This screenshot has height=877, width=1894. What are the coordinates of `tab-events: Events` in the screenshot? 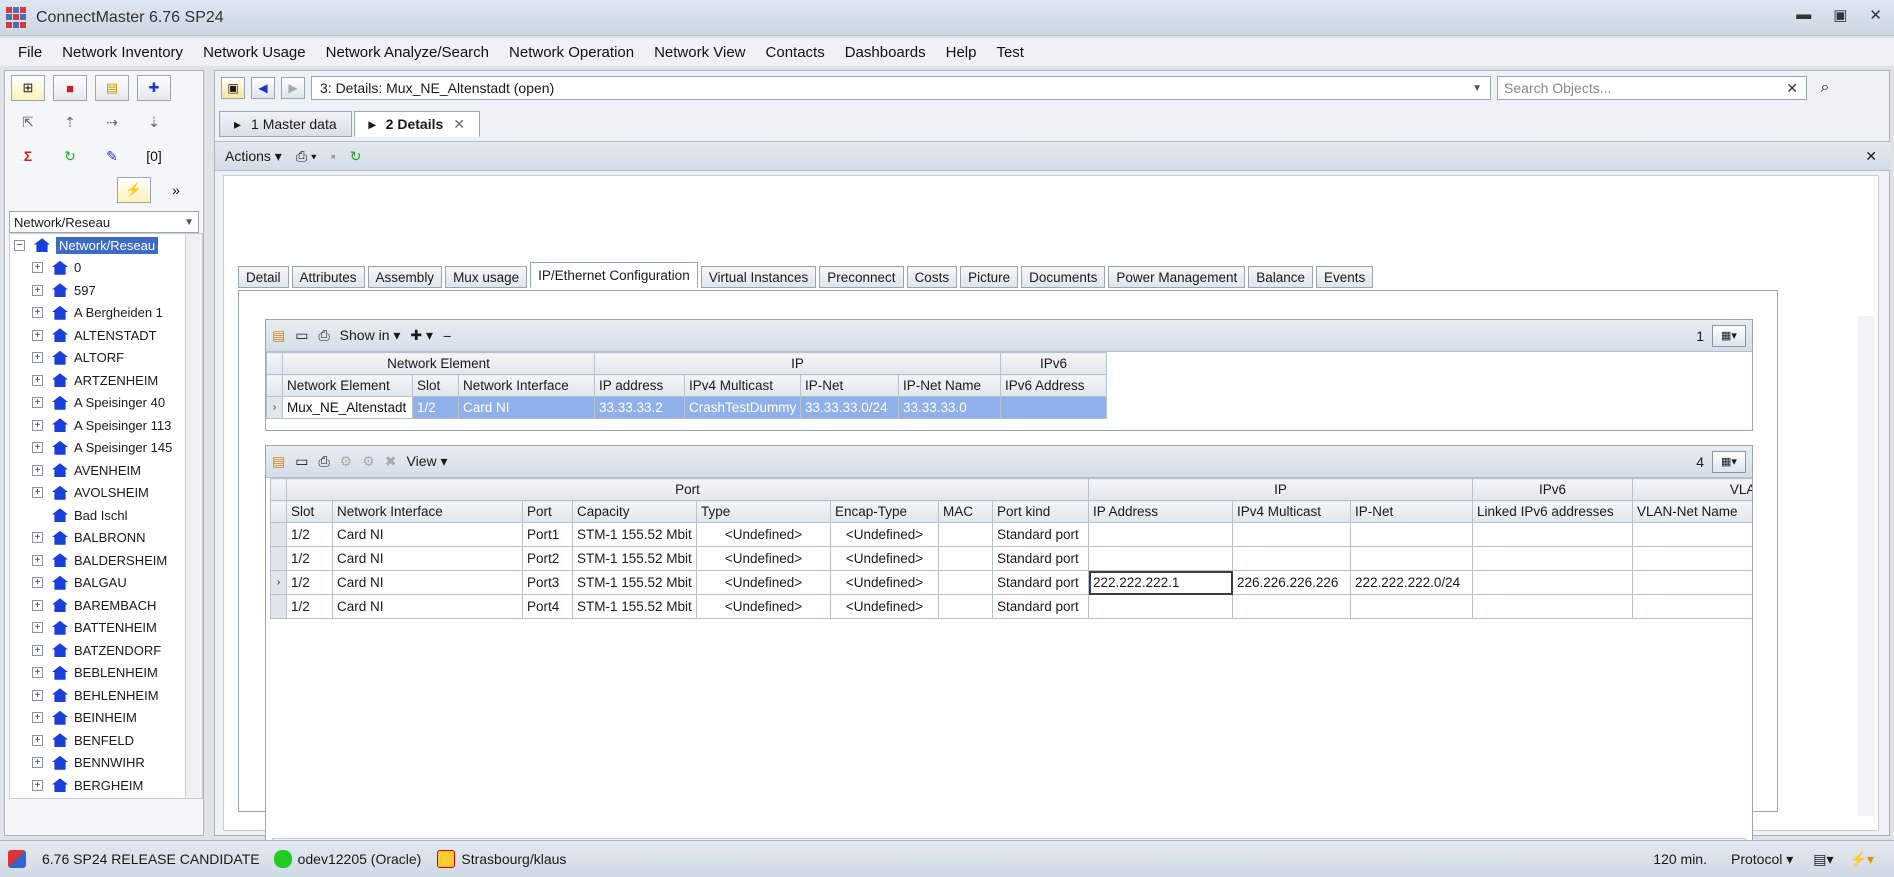 It's located at (1345, 277).